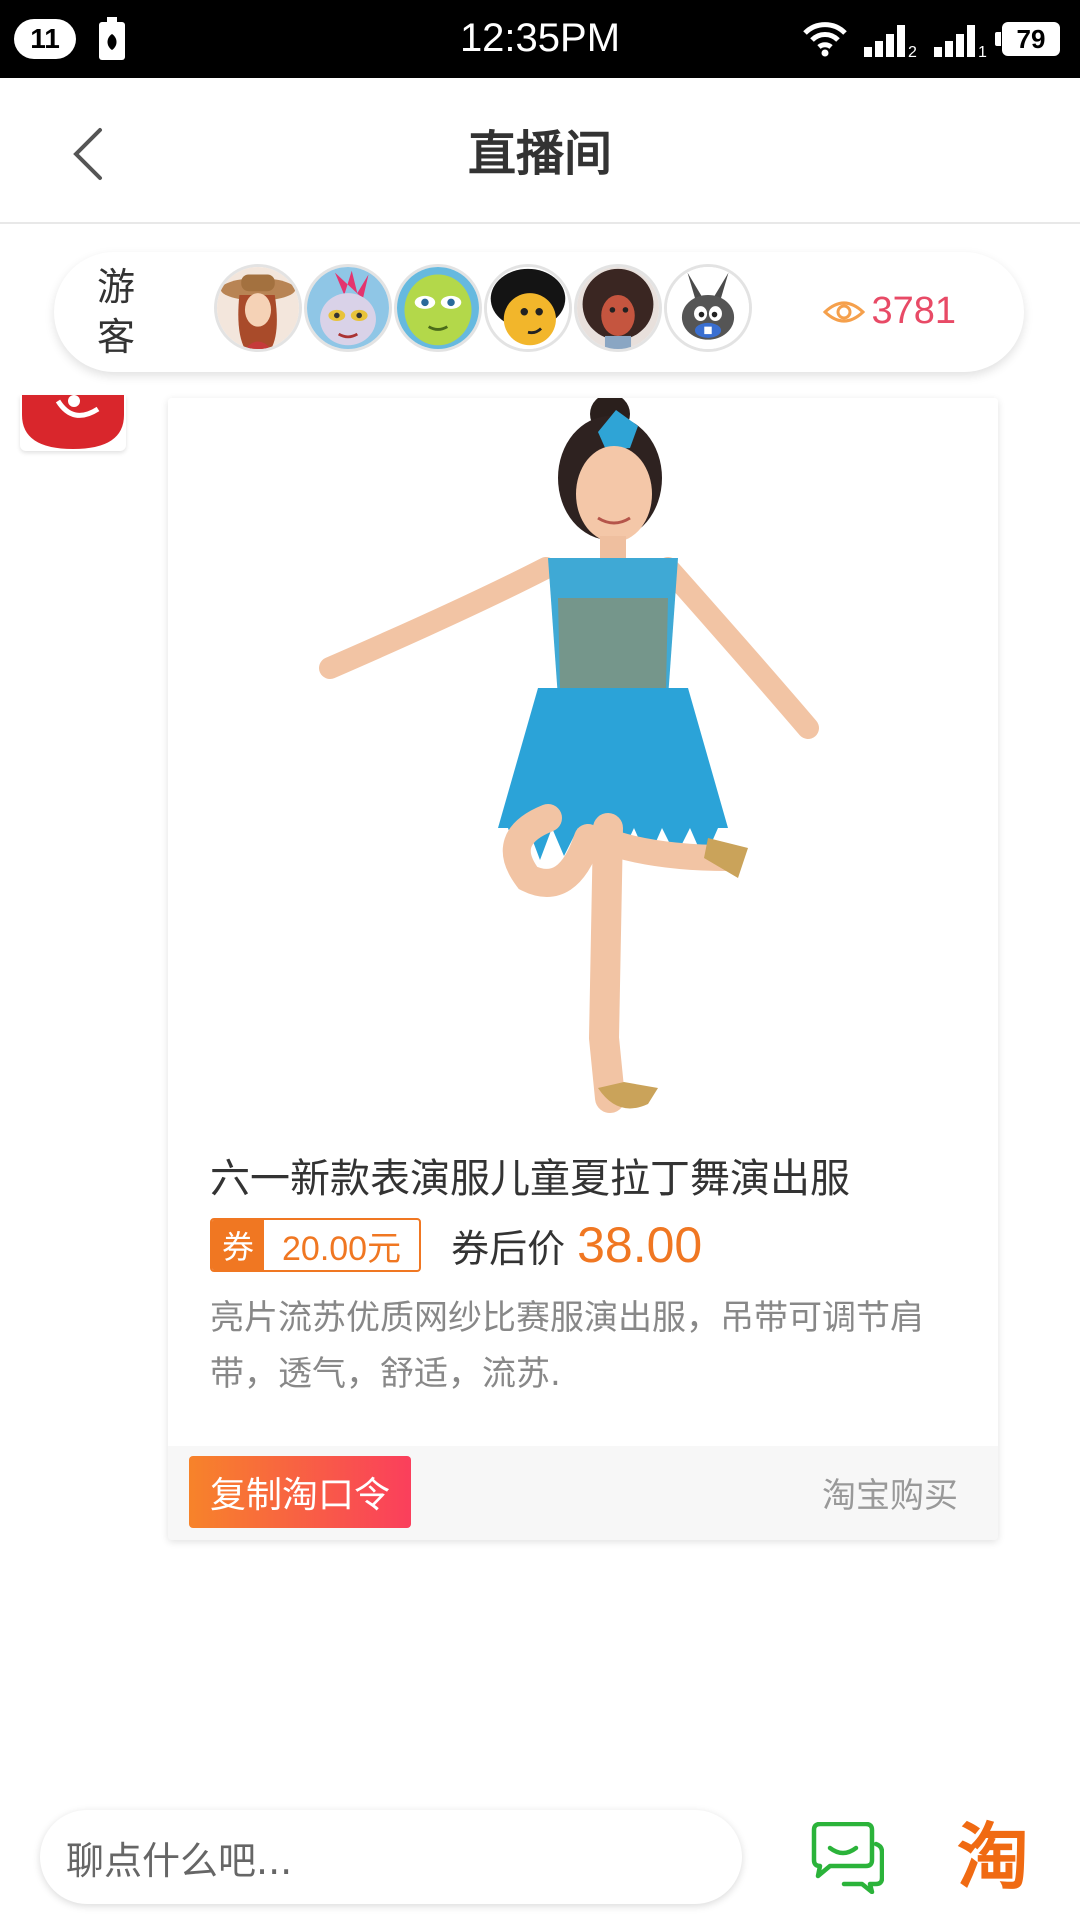 This screenshot has height=1920, width=1080. I want to click on viewer-count: 3781, so click(889, 311).